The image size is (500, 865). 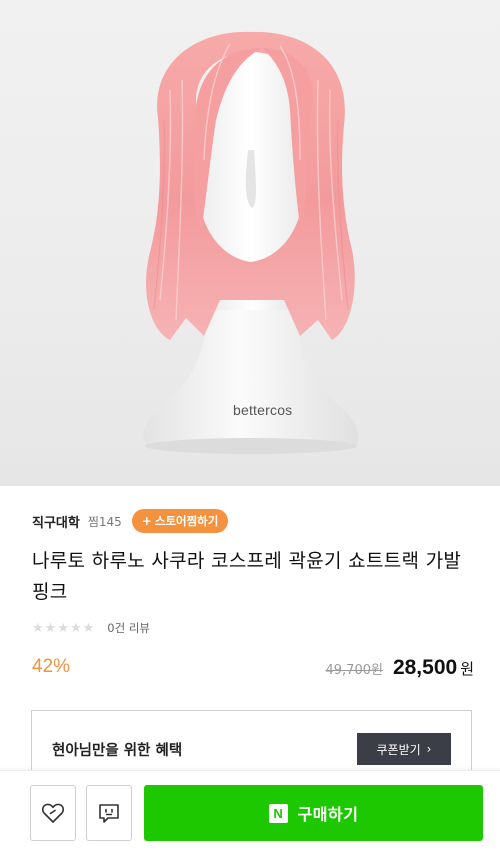 I want to click on coupon-button: 쿠폰받기 ›, so click(x=404, y=749).